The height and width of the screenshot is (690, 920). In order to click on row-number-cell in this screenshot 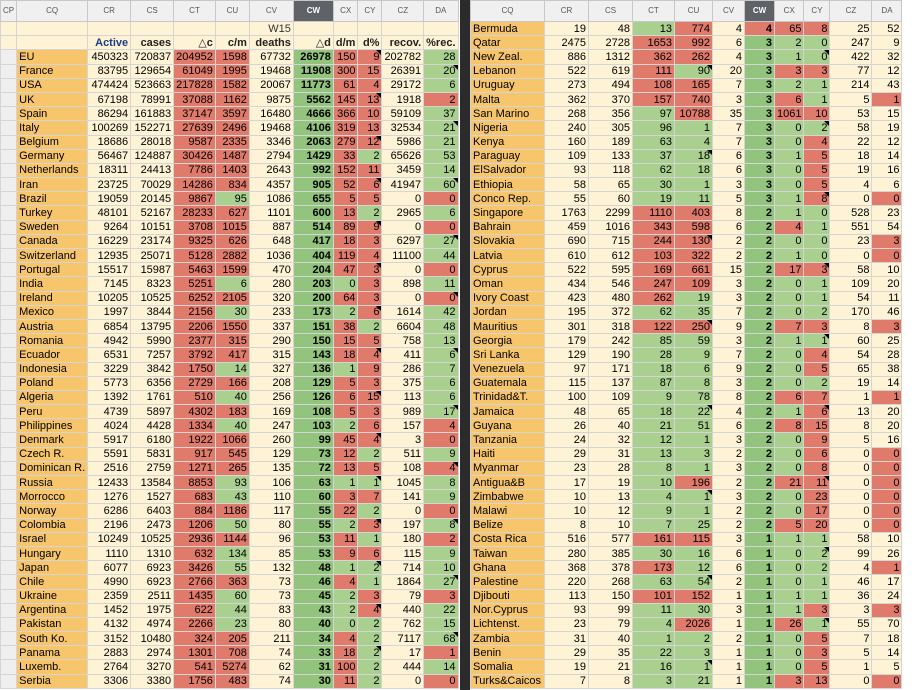, I will do `click(9, 255)`.